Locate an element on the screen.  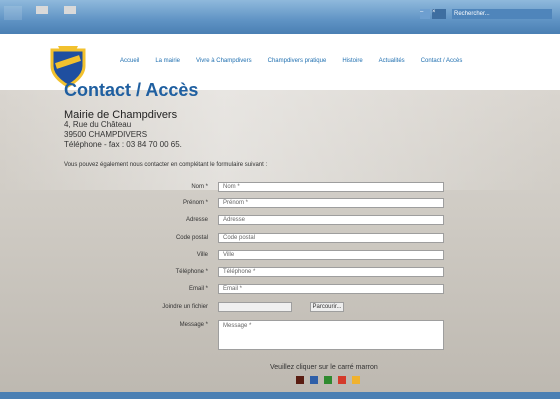
text-input: Ville is located at coordinates (331, 255).